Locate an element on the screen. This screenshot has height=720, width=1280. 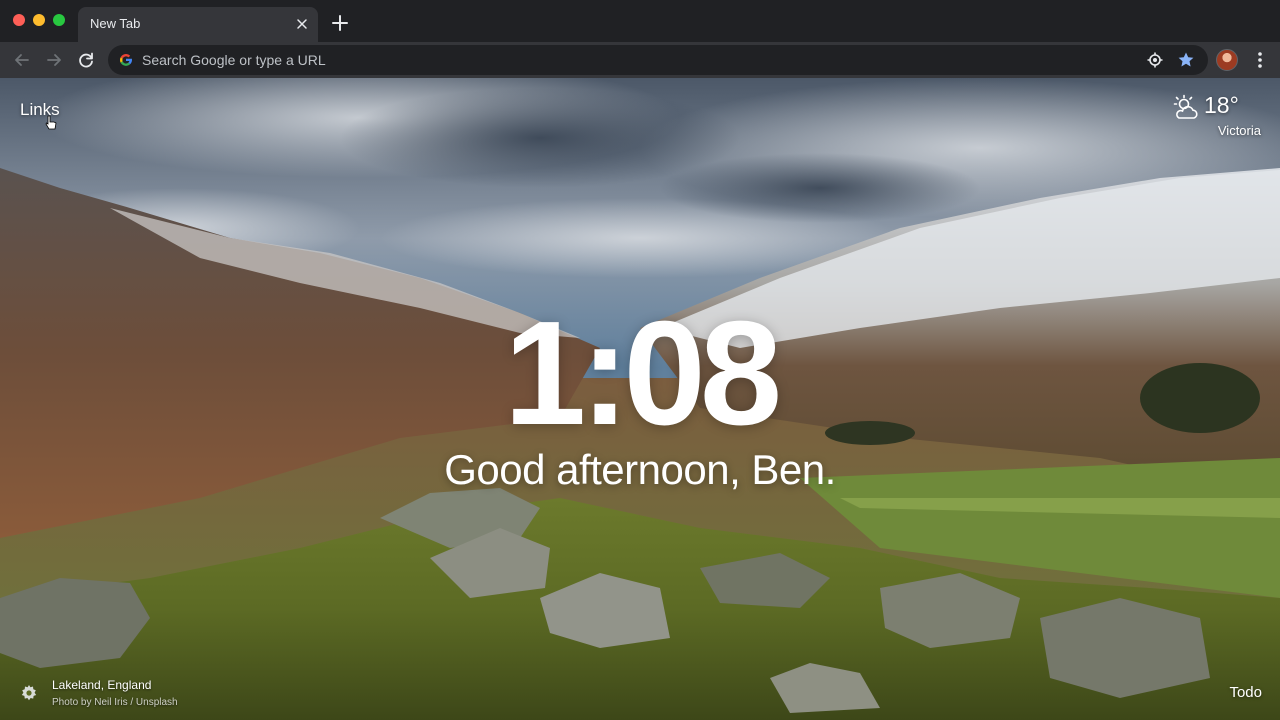
google-icon is located at coordinates (126, 59).